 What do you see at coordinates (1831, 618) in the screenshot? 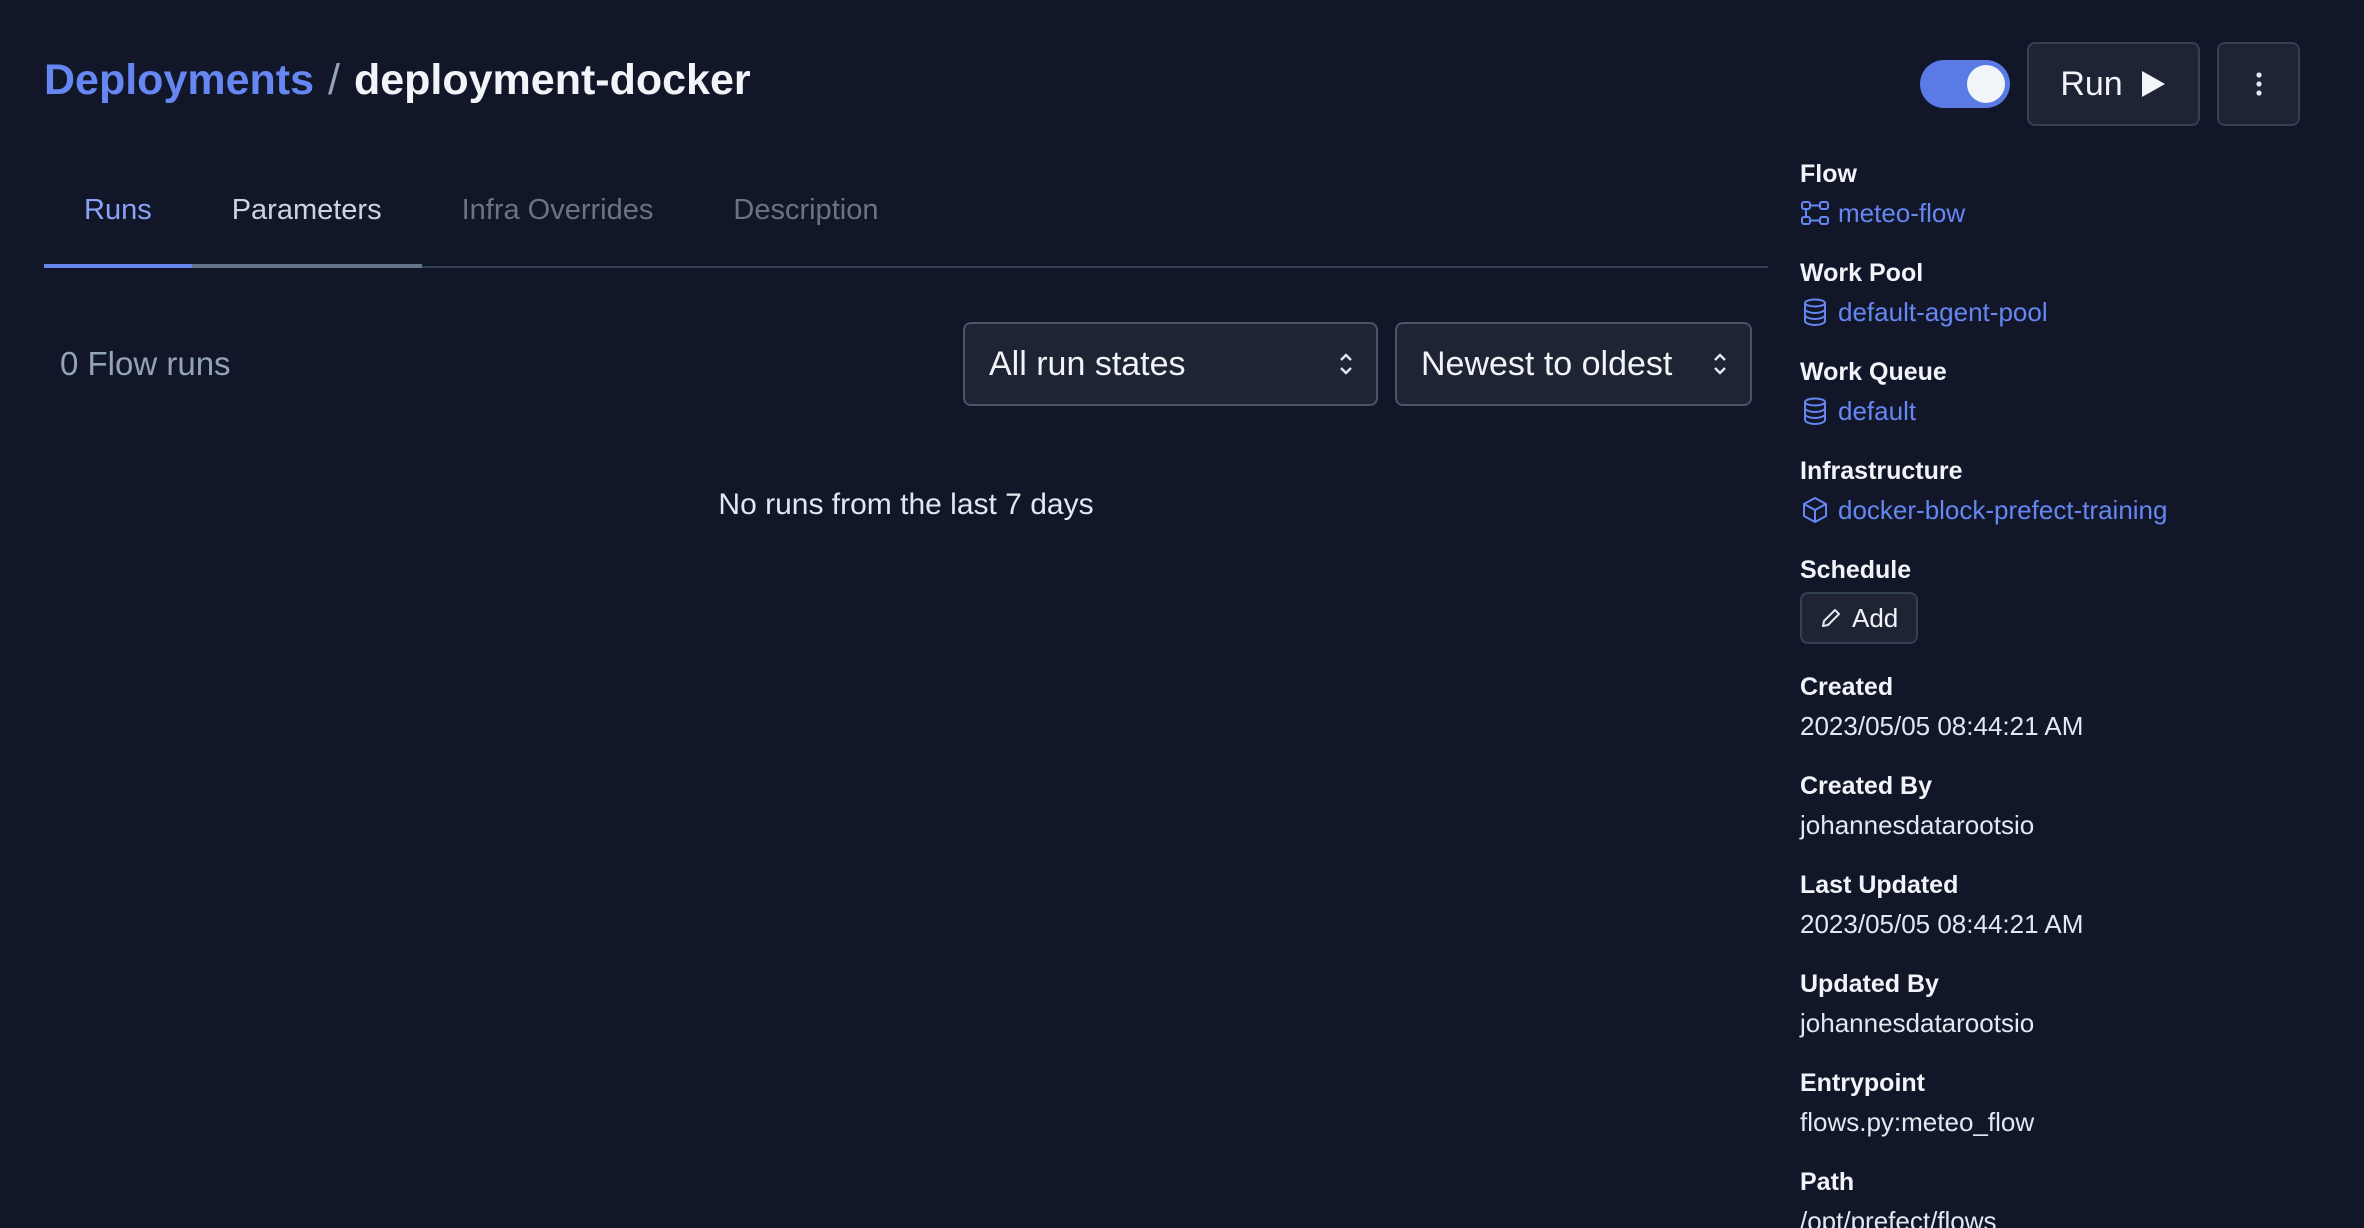
I see `pencil-icon` at bounding box center [1831, 618].